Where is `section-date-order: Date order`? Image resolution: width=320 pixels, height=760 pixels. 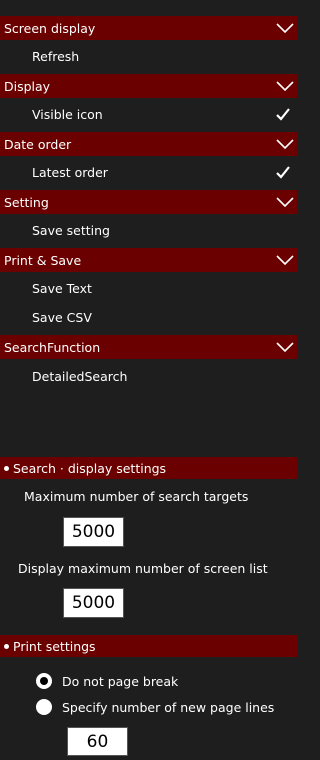 section-date-order: Date order is located at coordinates (149, 144).